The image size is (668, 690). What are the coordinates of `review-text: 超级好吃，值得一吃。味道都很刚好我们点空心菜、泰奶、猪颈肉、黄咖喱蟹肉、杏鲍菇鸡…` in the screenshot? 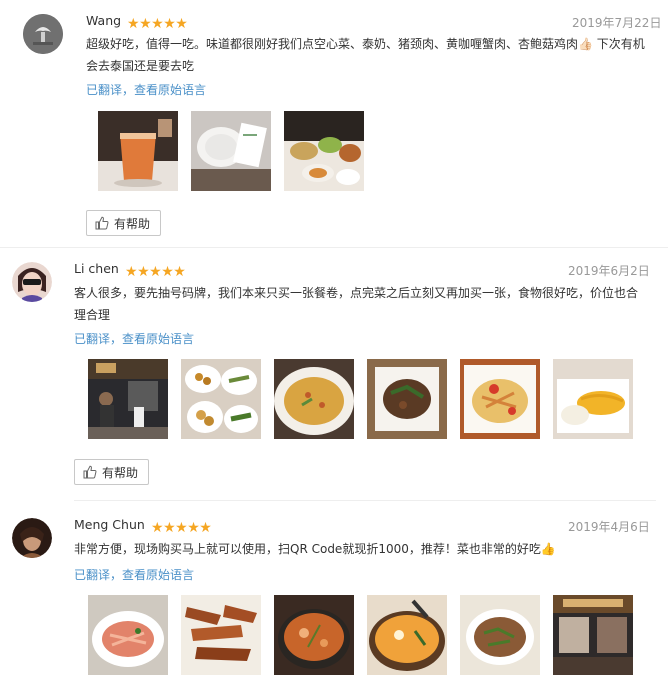 It's located at (365, 55).